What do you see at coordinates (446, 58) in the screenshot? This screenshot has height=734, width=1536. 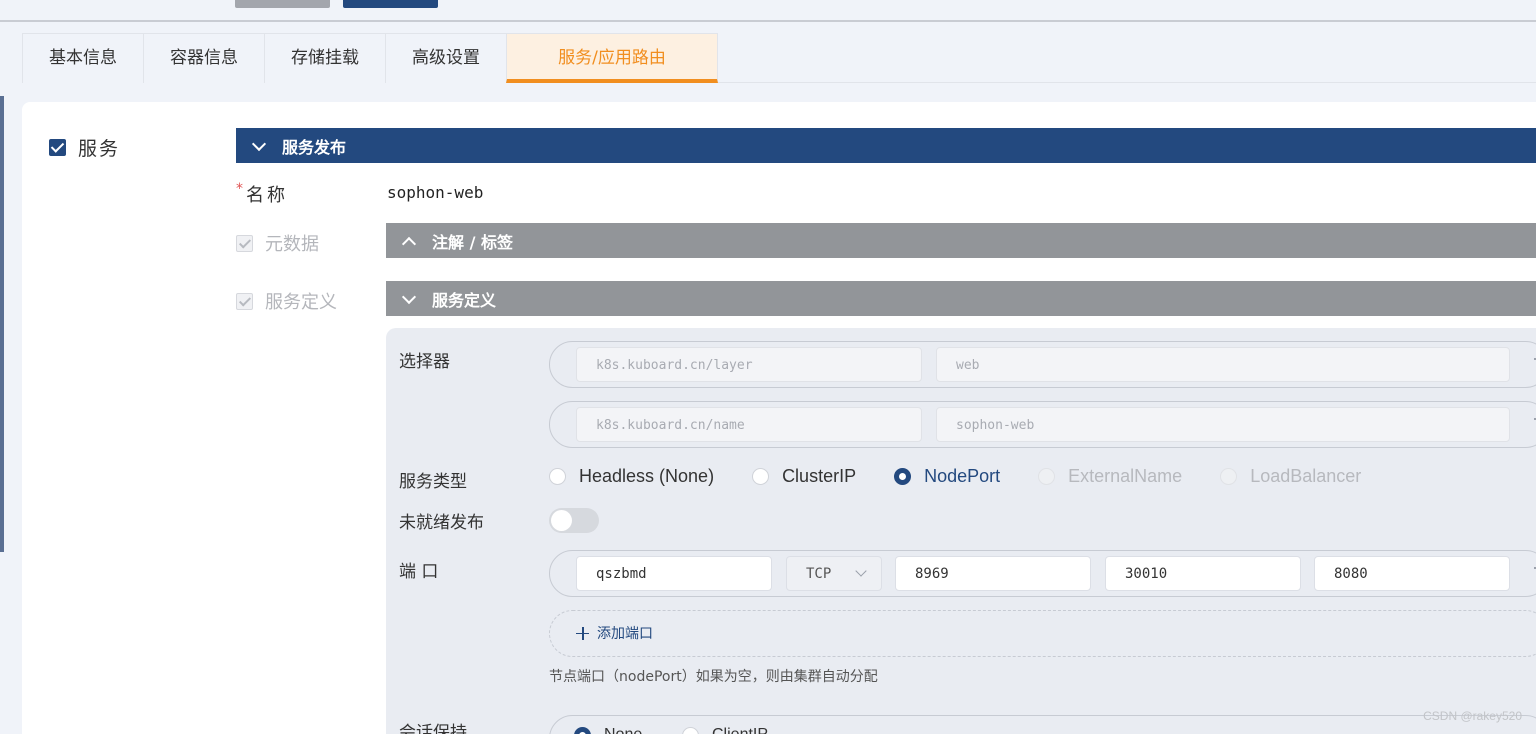 I see `tab-advanced-settings: 高级设置` at bounding box center [446, 58].